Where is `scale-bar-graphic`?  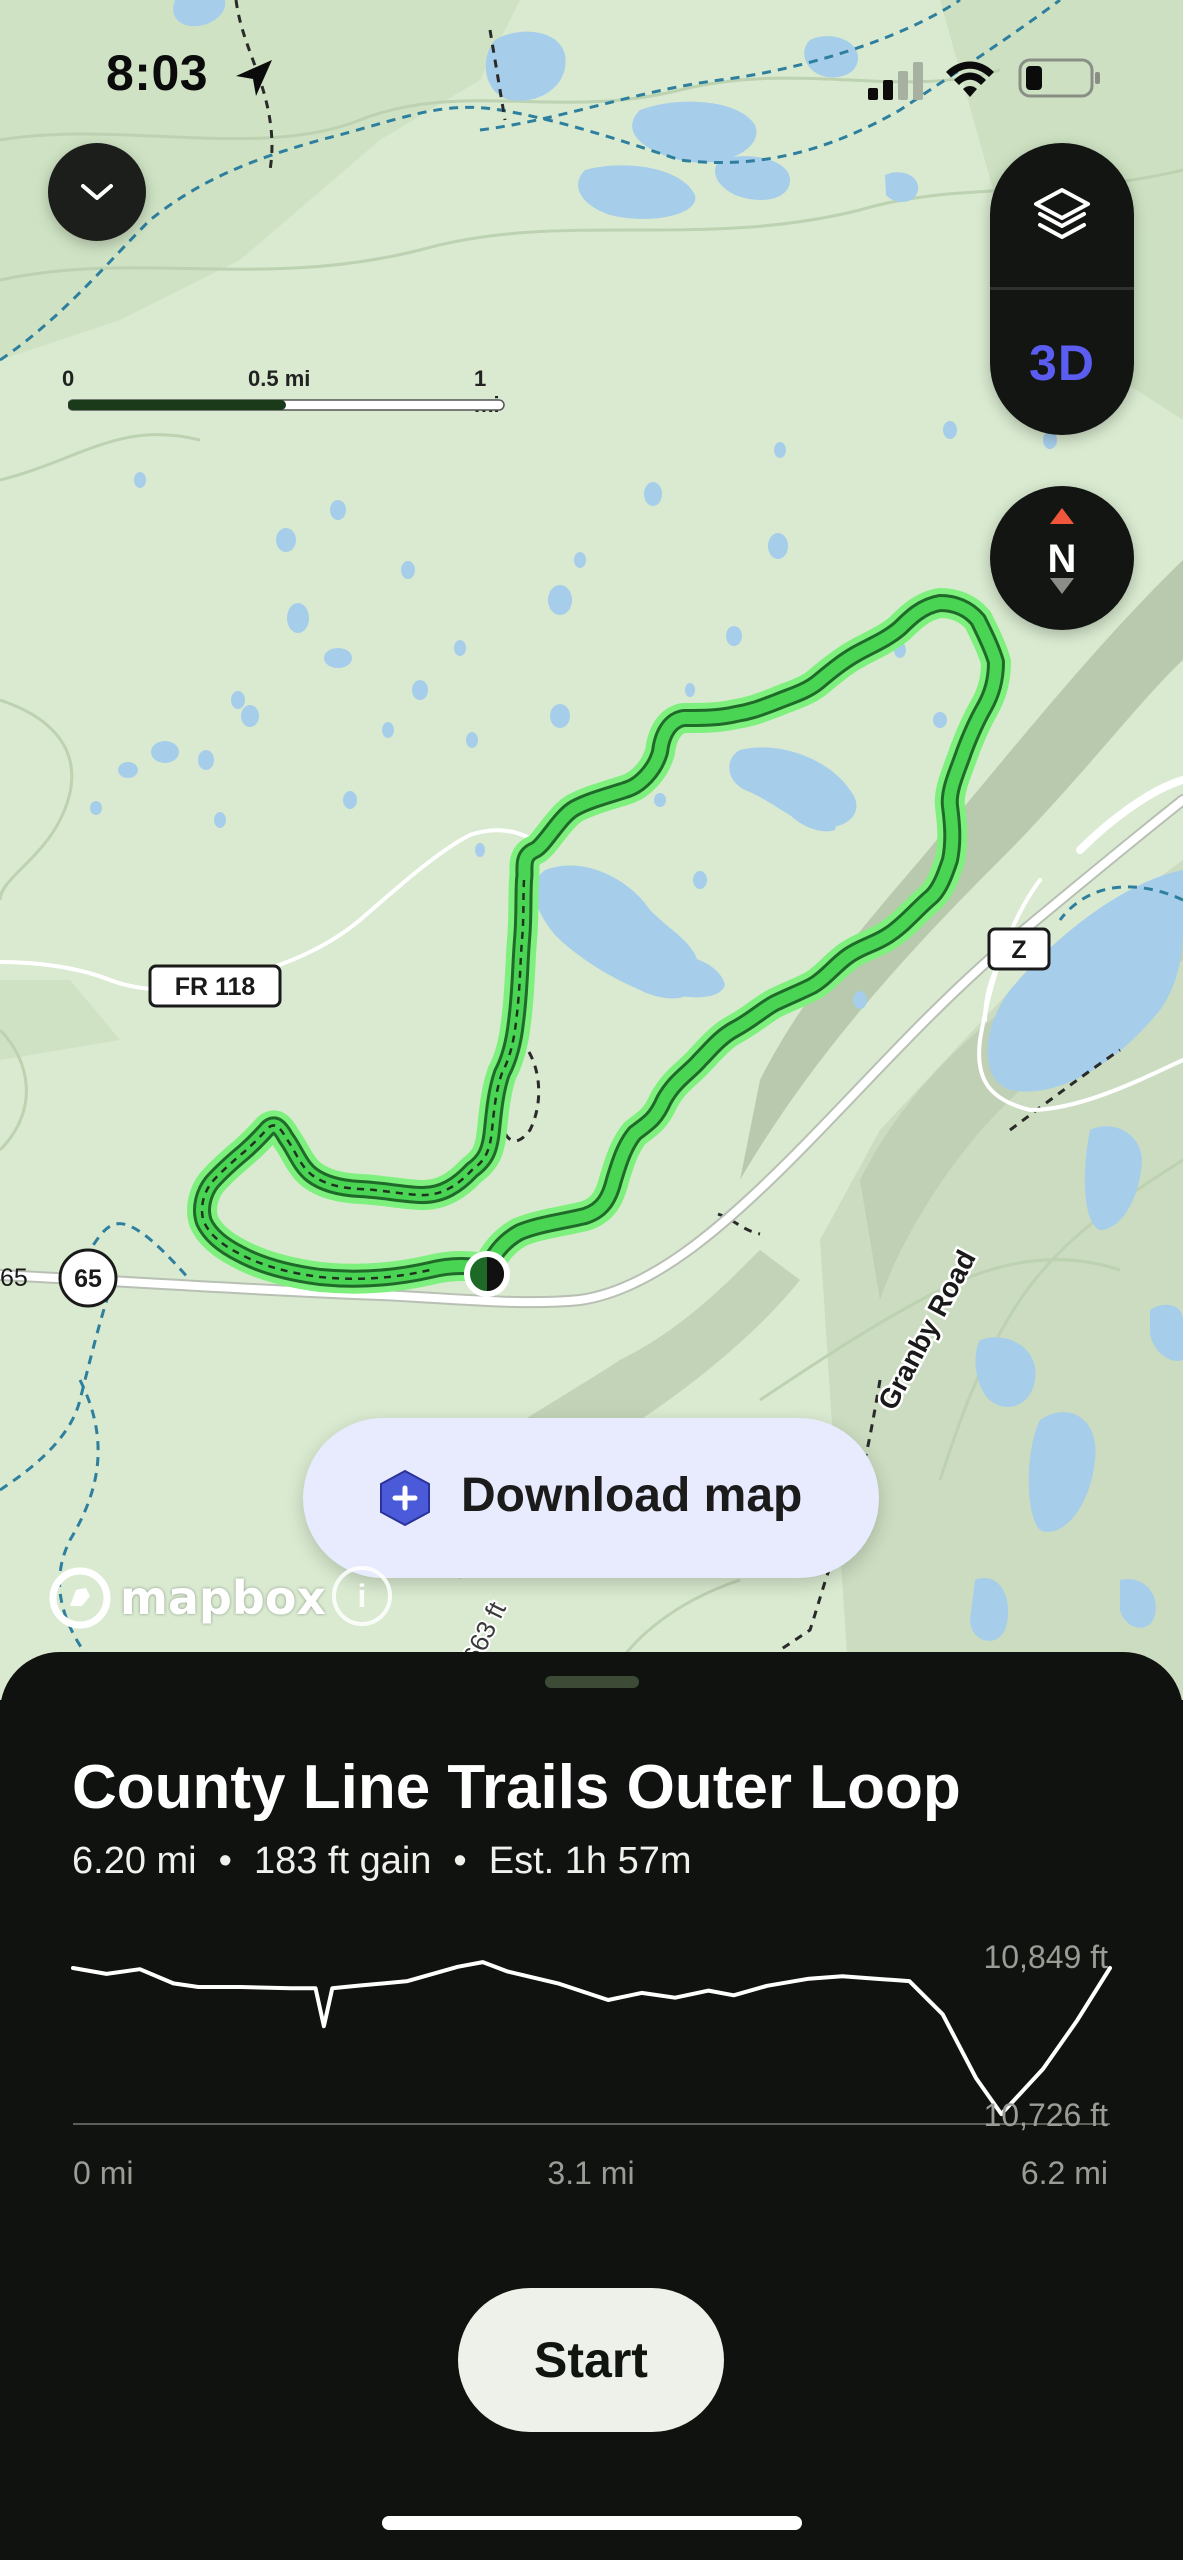 scale-bar-graphic is located at coordinates (286, 405).